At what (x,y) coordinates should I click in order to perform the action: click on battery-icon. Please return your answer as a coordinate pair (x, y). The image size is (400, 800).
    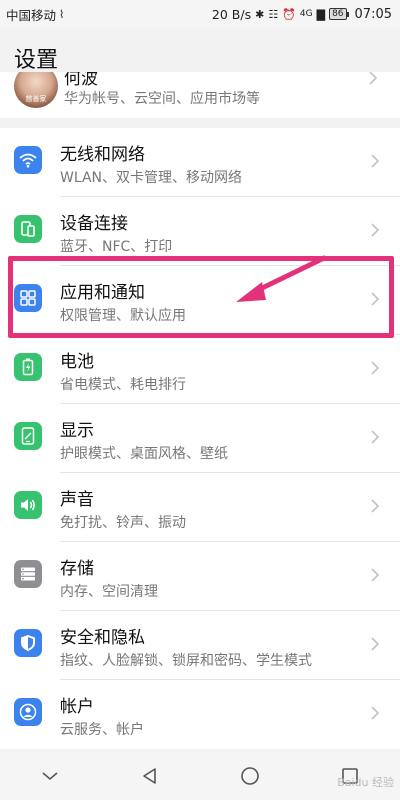
    Looking at the image, I should click on (28, 367).